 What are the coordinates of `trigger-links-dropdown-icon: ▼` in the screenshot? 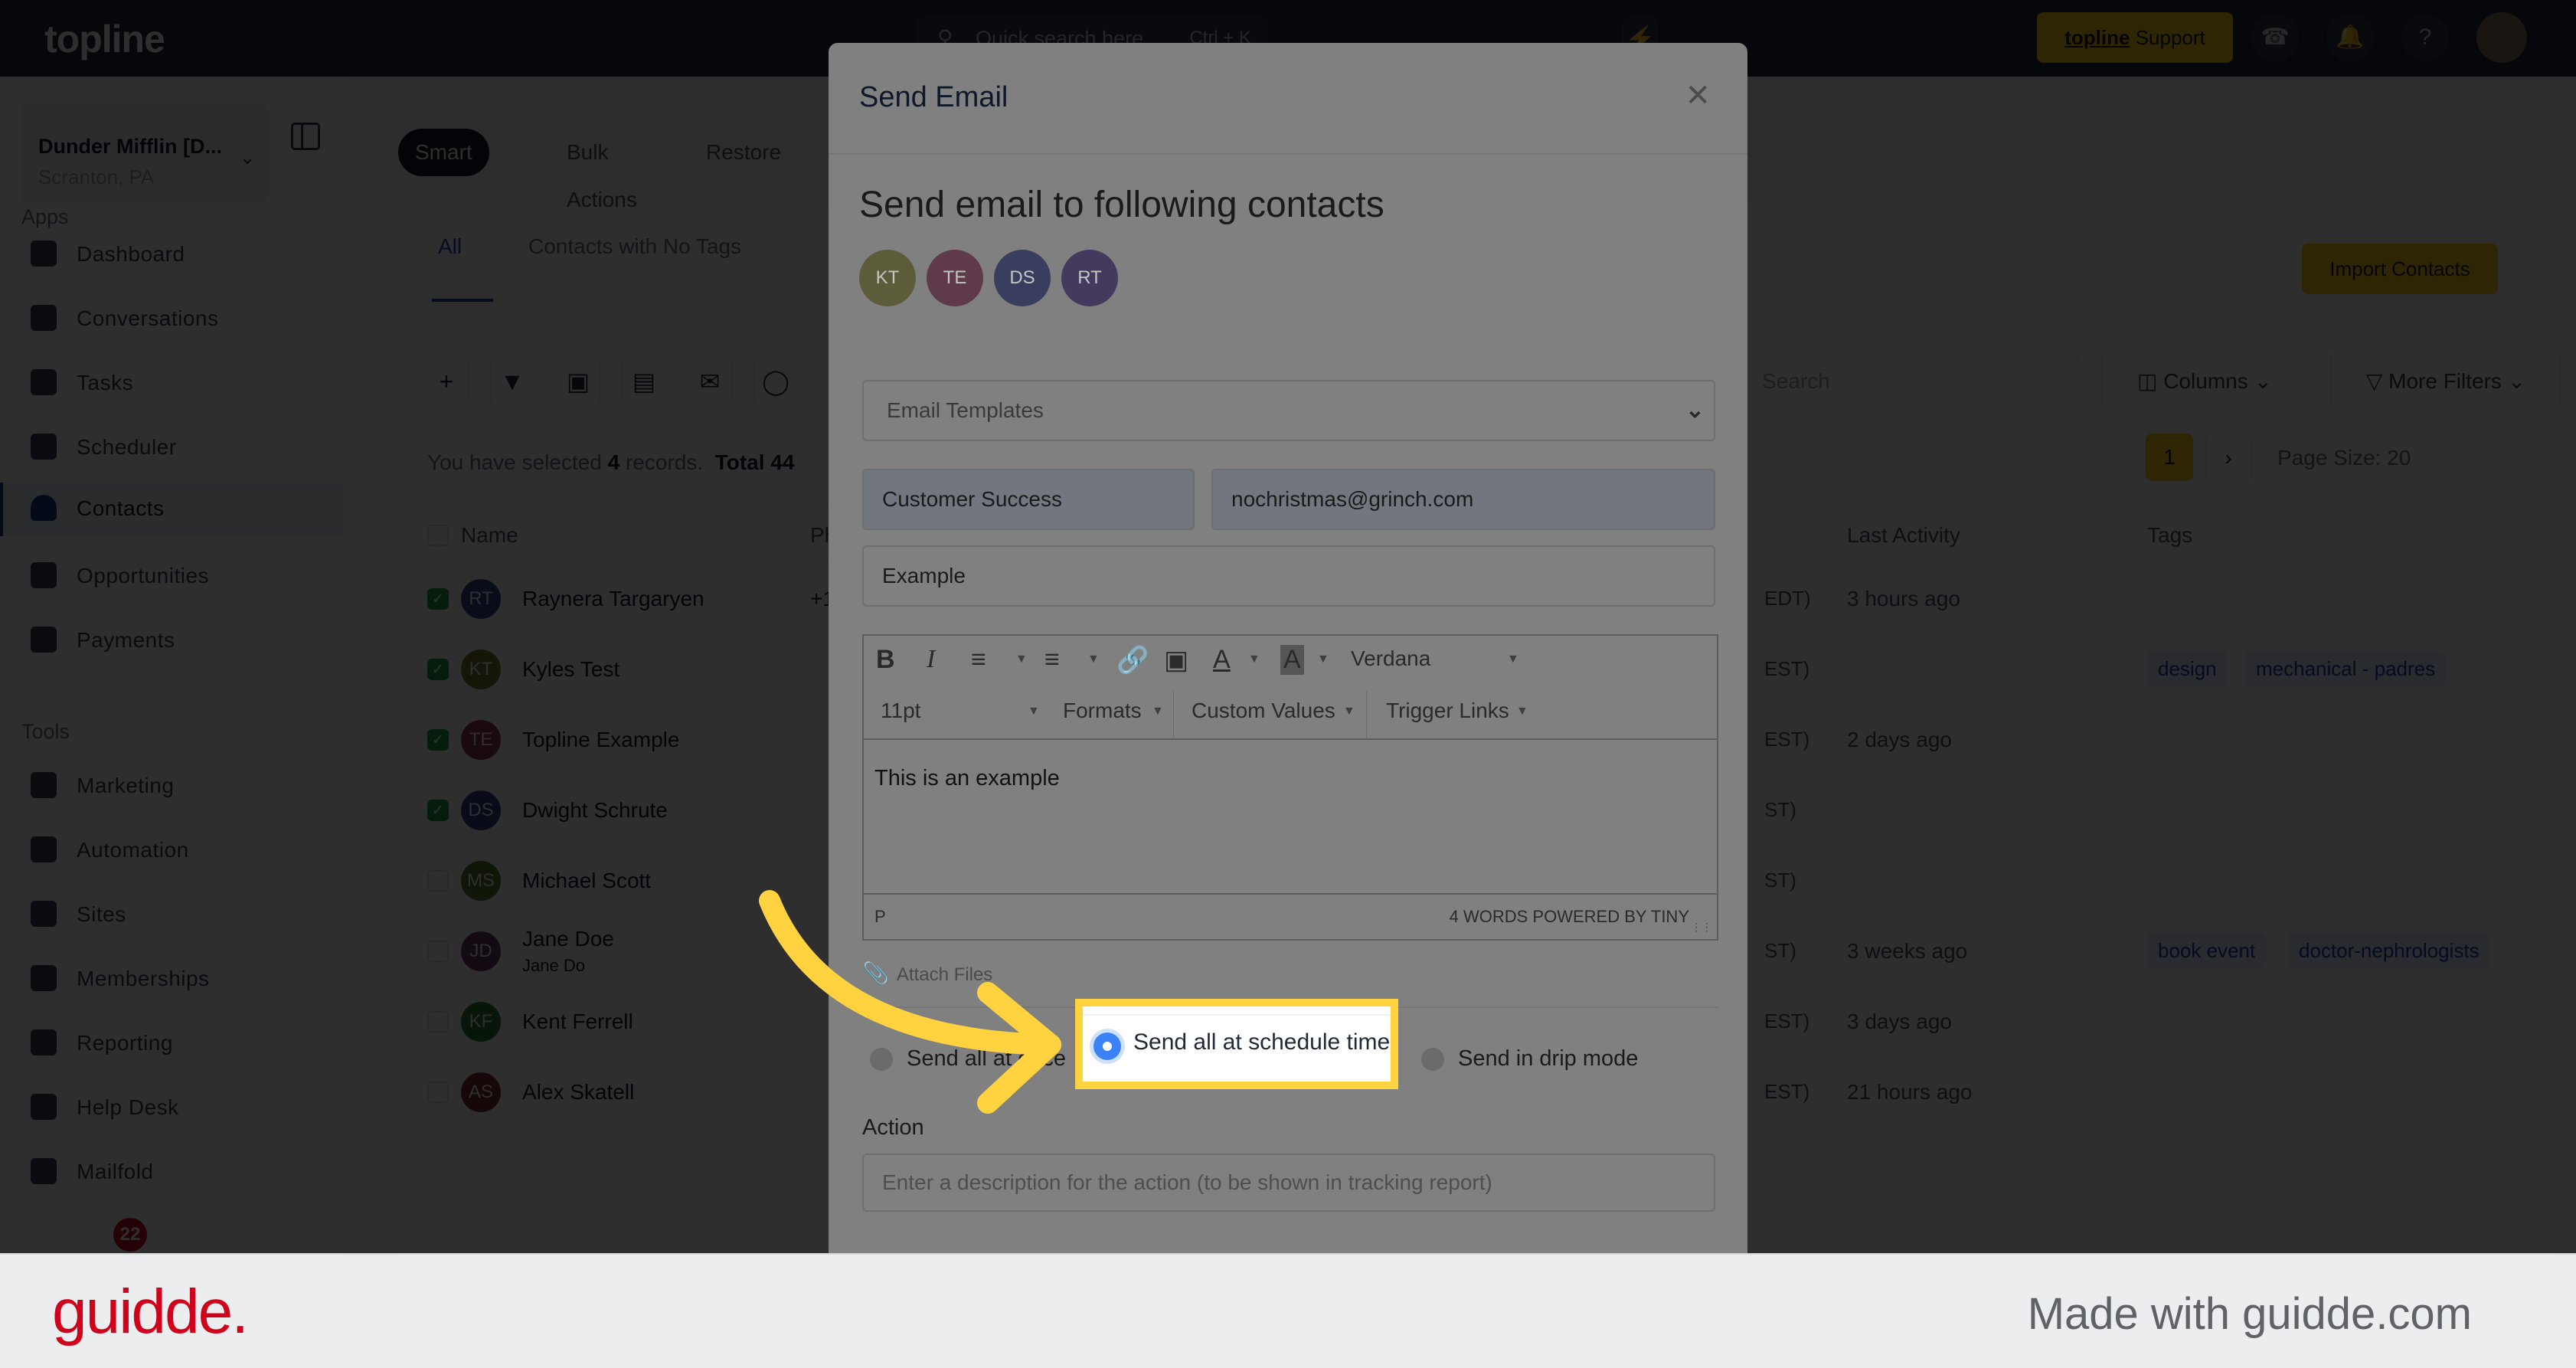 It's located at (1522, 711).